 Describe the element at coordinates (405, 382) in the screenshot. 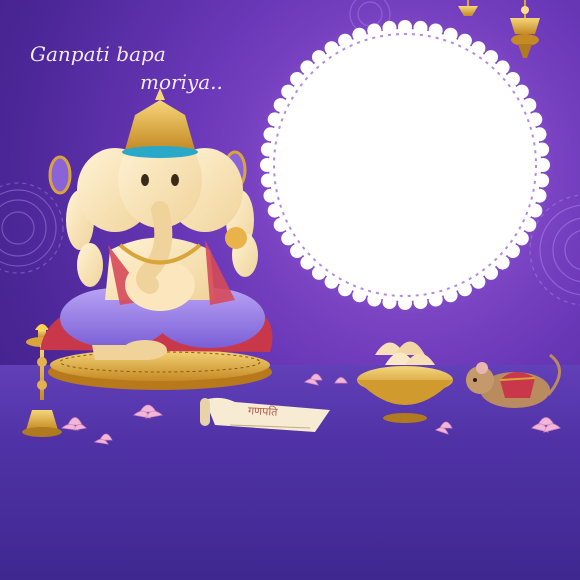

I see `modak-bowl-icon` at that location.